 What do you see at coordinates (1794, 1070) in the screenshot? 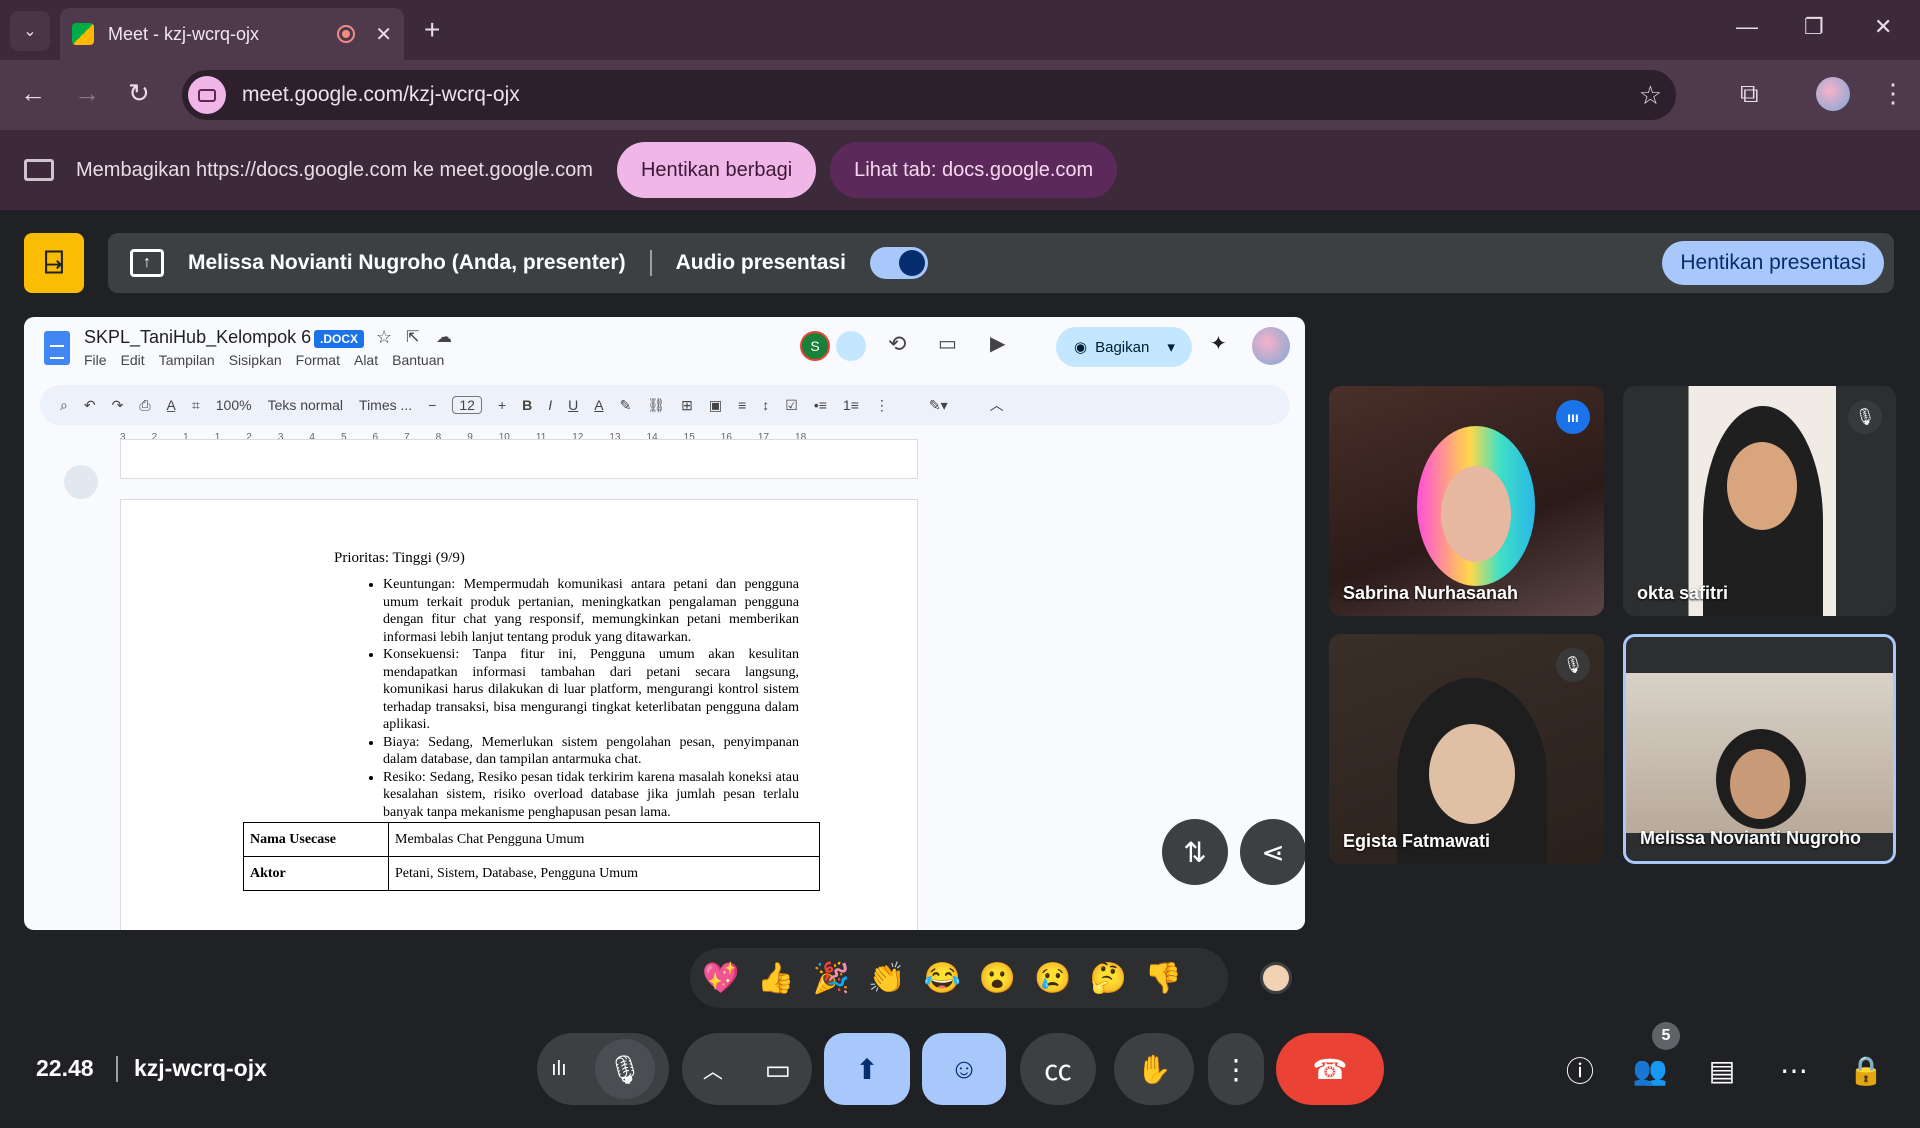
I see `activities-icon: ⋯` at bounding box center [1794, 1070].